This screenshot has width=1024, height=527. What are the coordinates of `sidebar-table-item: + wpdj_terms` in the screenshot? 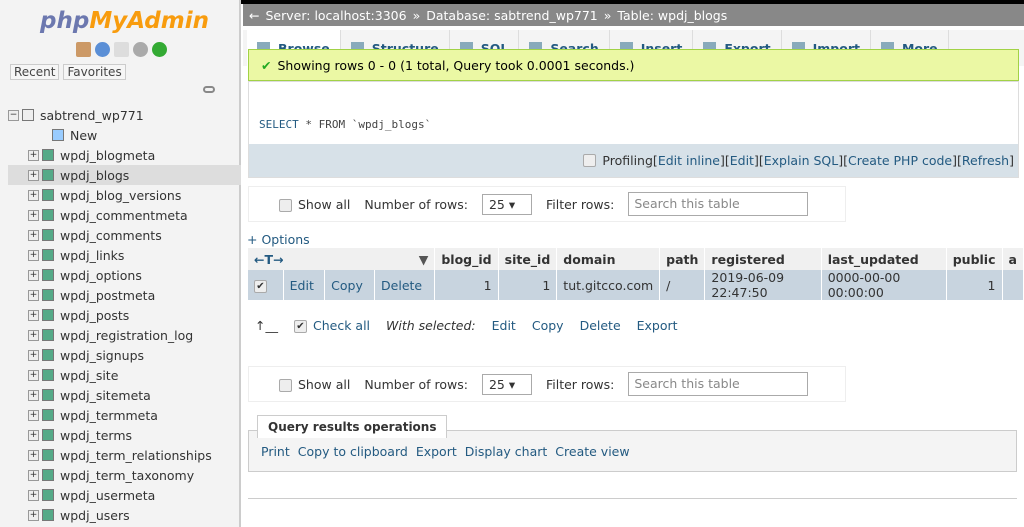 It's located at (124, 435).